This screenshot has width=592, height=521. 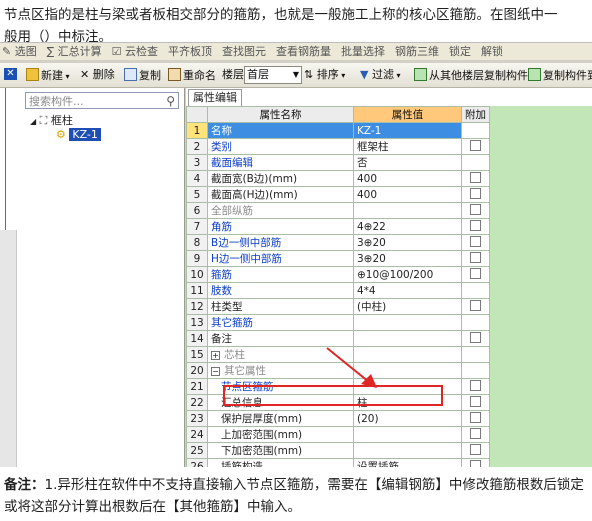 What do you see at coordinates (338, 450) in the screenshot?
I see `property-row: 25 下加密范围(mm)` at bounding box center [338, 450].